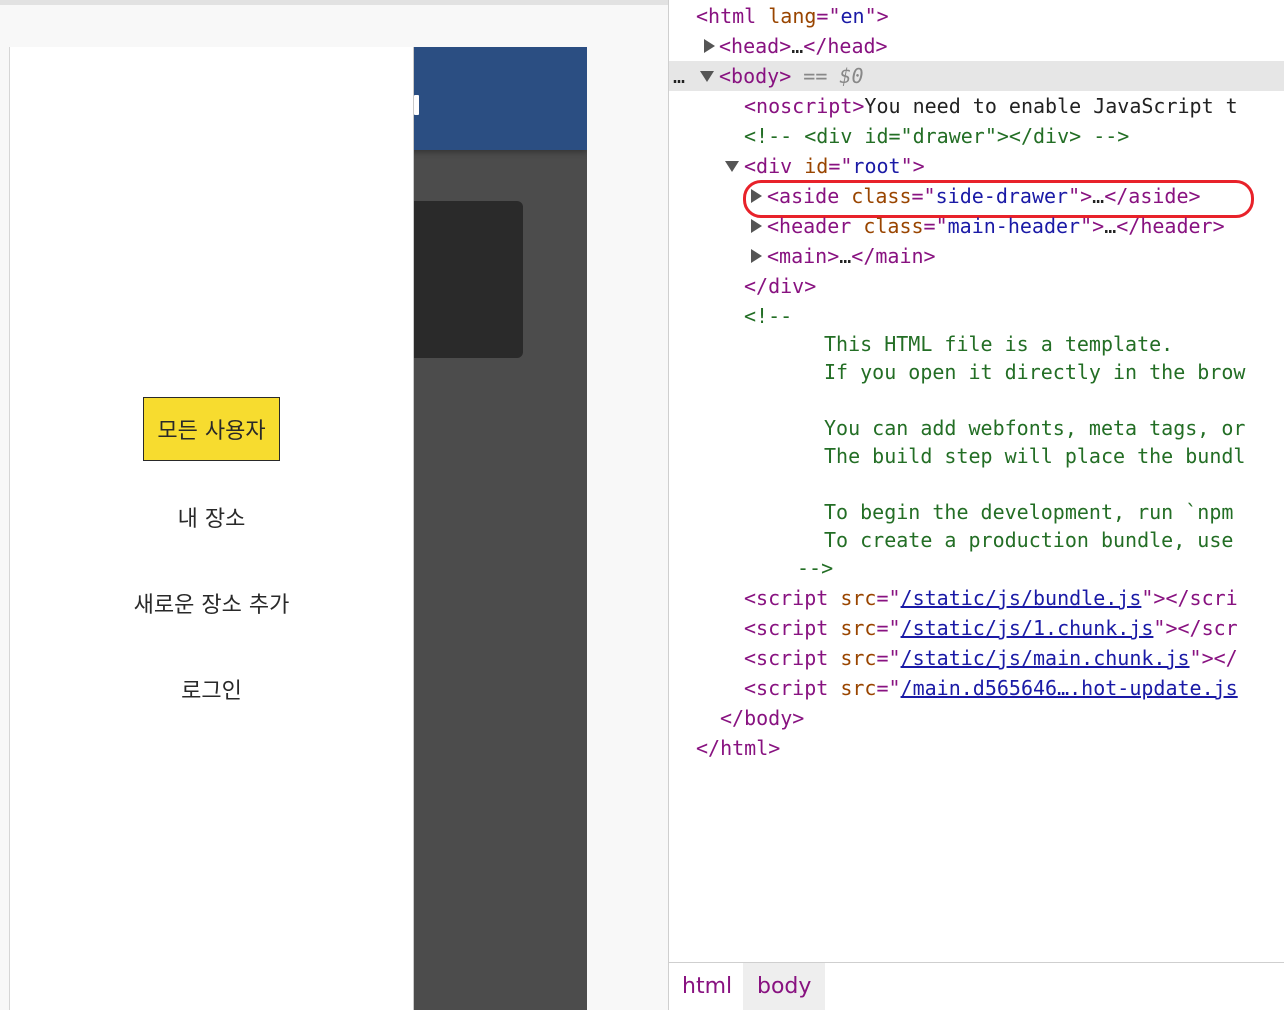 The image size is (1284, 1010). What do you see at coordinates (768, 316) in the screenshot?
I see `dom-comment-template-open: <!--` at bounding box center [768, 316].